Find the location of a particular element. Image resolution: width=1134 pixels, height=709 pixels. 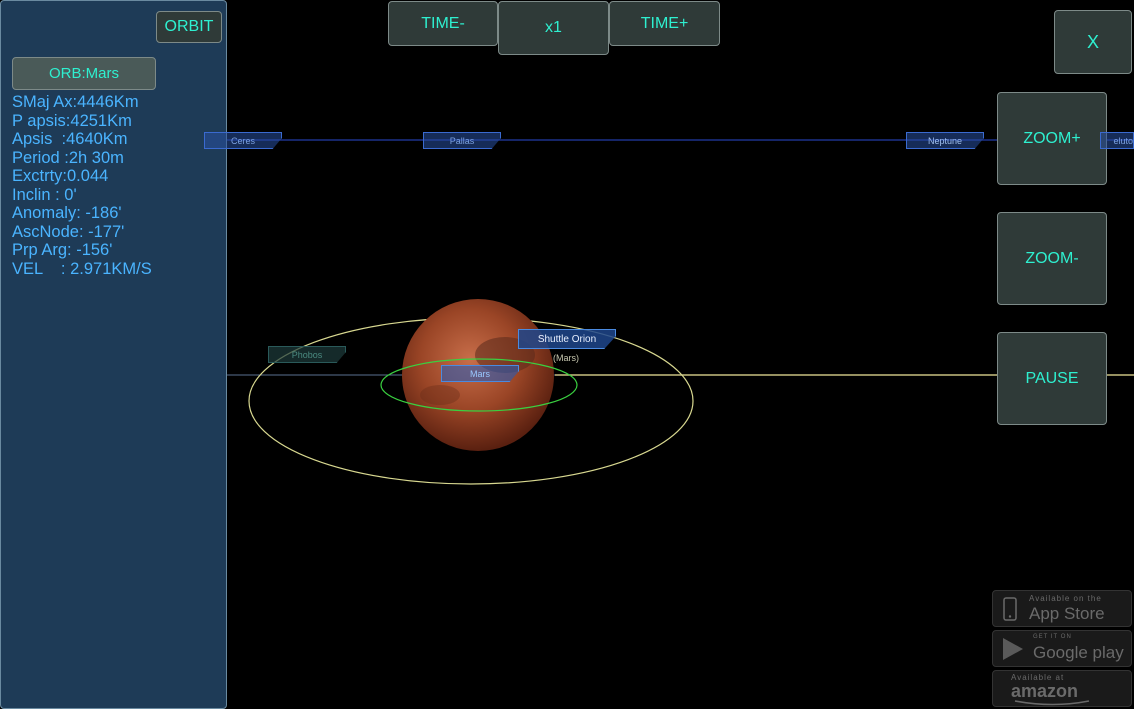

time-rate-button: x1 is located at coordinates (553, 28).